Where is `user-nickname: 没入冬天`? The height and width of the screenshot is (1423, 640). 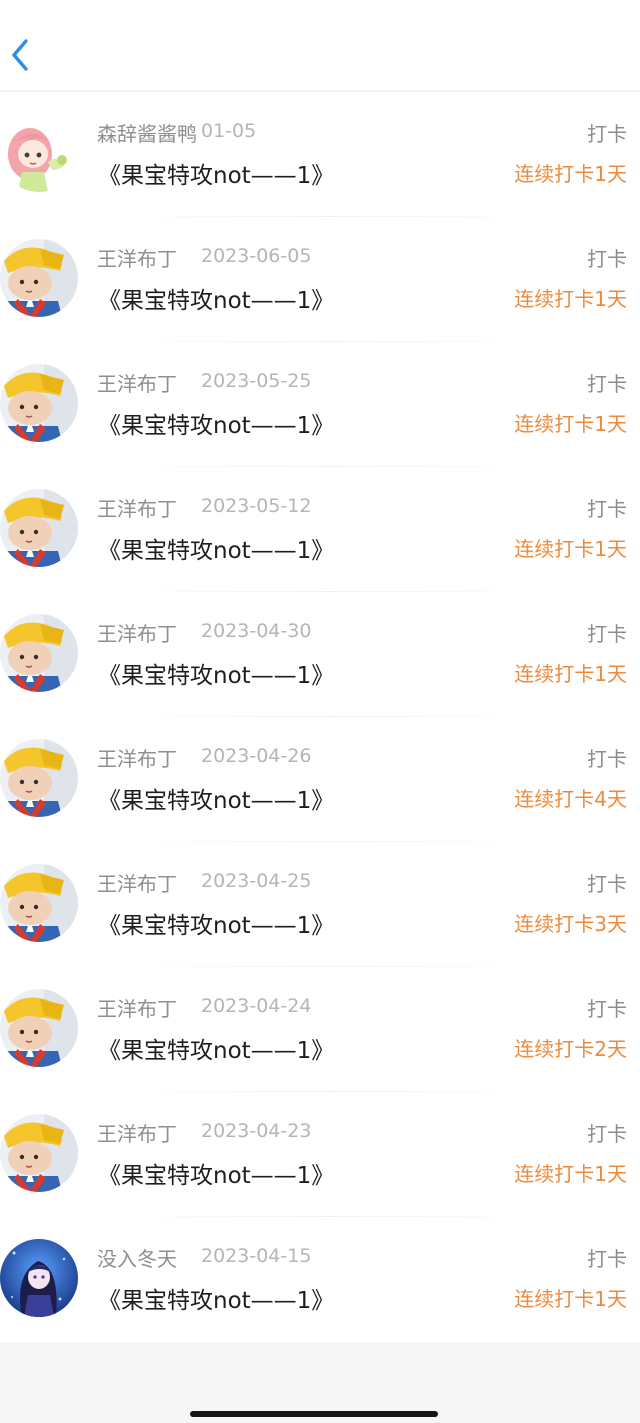 user-nickname: 没入冬天 is located at coordinates (137, 1257).